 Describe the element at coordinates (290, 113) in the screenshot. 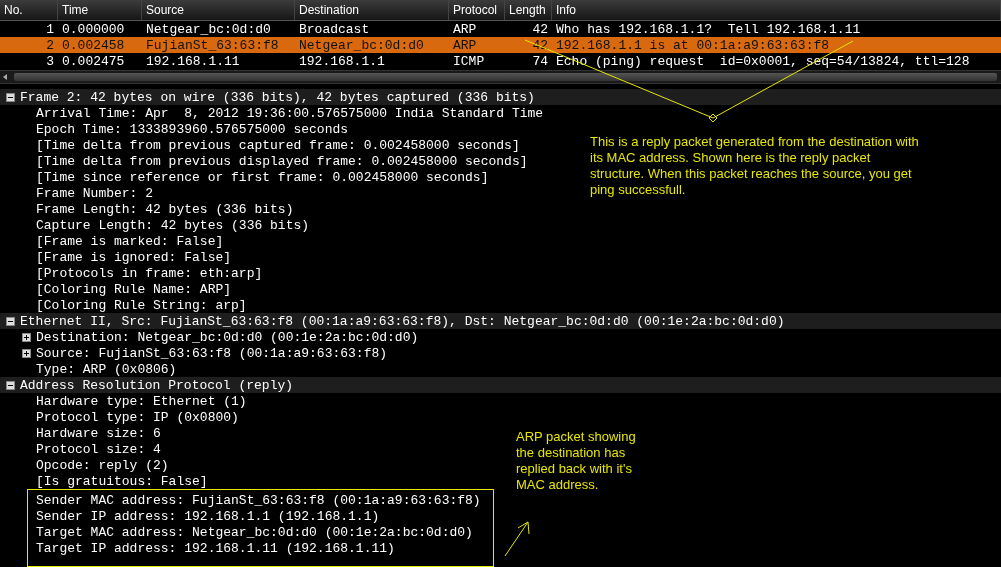

I see `tree-item: Arrival Time: Apr 8, 2012 19:36:00.576575000 India Standard Time` at that location.